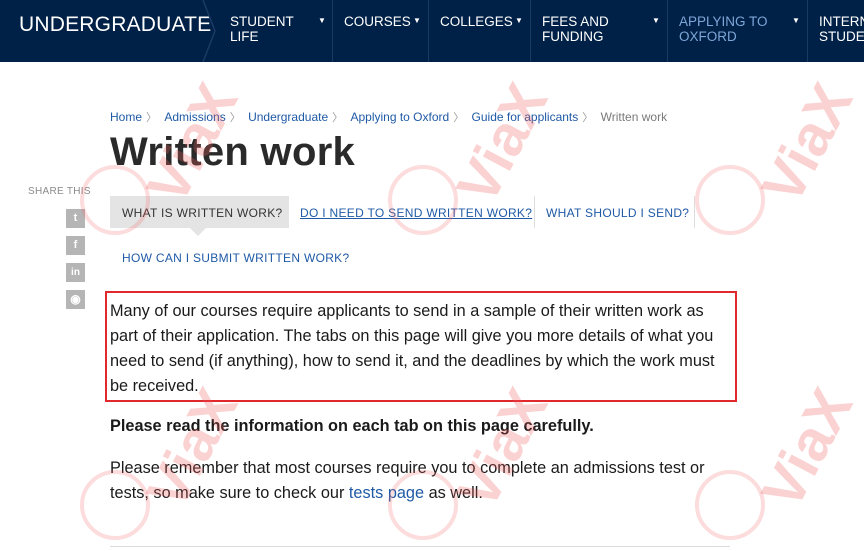 Image resolution: width=864 pixels, height=551 pixels. What do you see at coordinates (288, 117) in the screenshot?
I see `breadcrumb-link-undergraduate: Undergraduate` at bounding box center [288, 117].